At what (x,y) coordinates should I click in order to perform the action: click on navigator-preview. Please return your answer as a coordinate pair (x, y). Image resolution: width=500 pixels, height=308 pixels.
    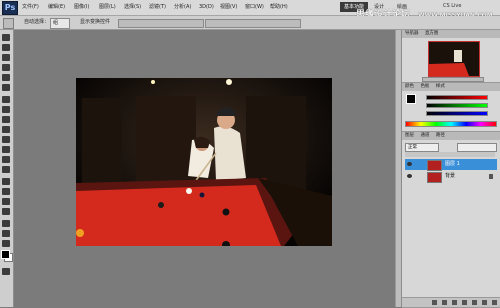
    Looking at the image, I should click on (454, 59).